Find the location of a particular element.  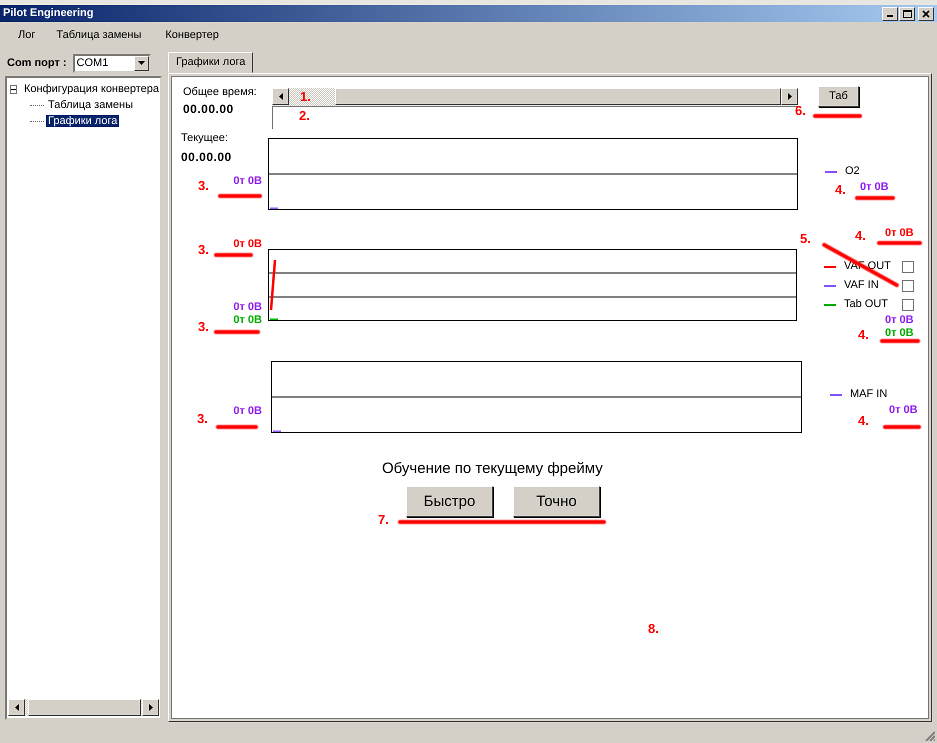

tree-item: Конфигурация конвертера is located at coordinates (91, 89).